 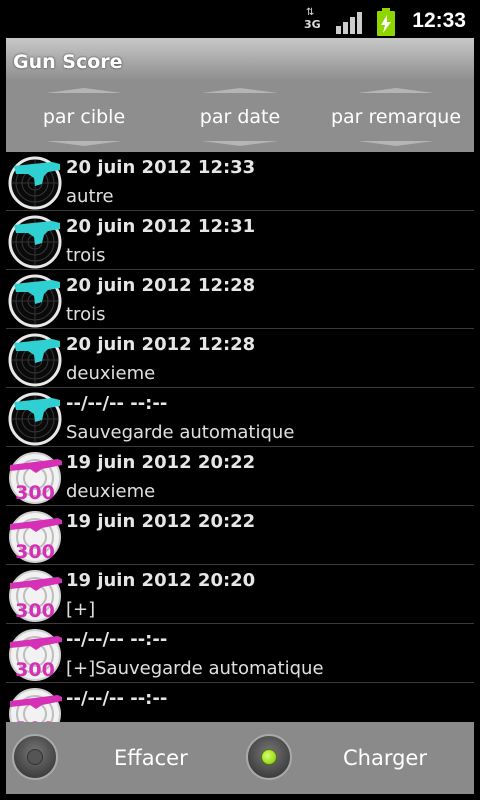 What do you see at coordinates (240, 702) in the screenshot?
I see `list-item: 300 --/--/-- --:--` at bounding box center [240, 702].